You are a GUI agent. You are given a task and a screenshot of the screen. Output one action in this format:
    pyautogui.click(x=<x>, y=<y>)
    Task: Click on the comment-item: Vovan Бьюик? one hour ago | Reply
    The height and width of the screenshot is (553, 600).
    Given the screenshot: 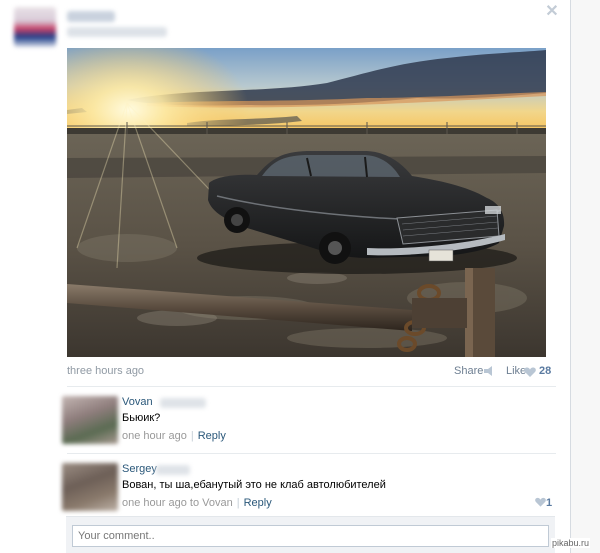 What is the action you would take?
    pyautogui.click(x=309, y=421)
    